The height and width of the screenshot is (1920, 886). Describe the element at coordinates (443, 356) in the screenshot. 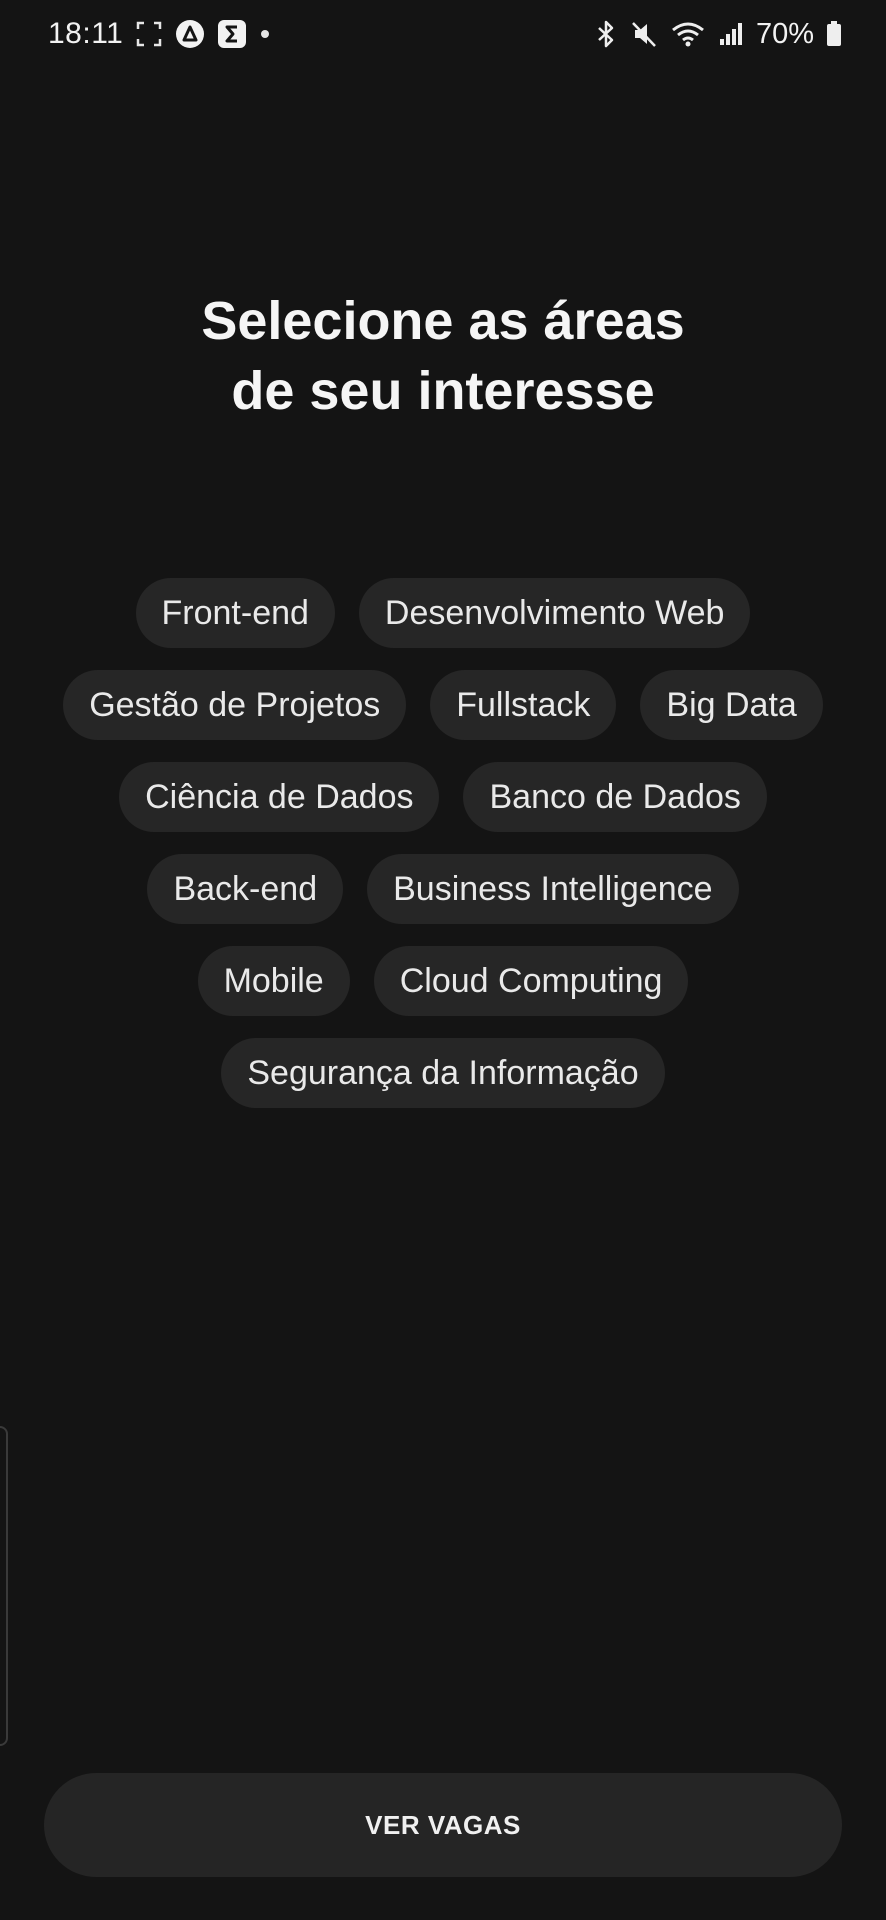

I see `page-title: Selecione as áreas de seu interesse` at that location.